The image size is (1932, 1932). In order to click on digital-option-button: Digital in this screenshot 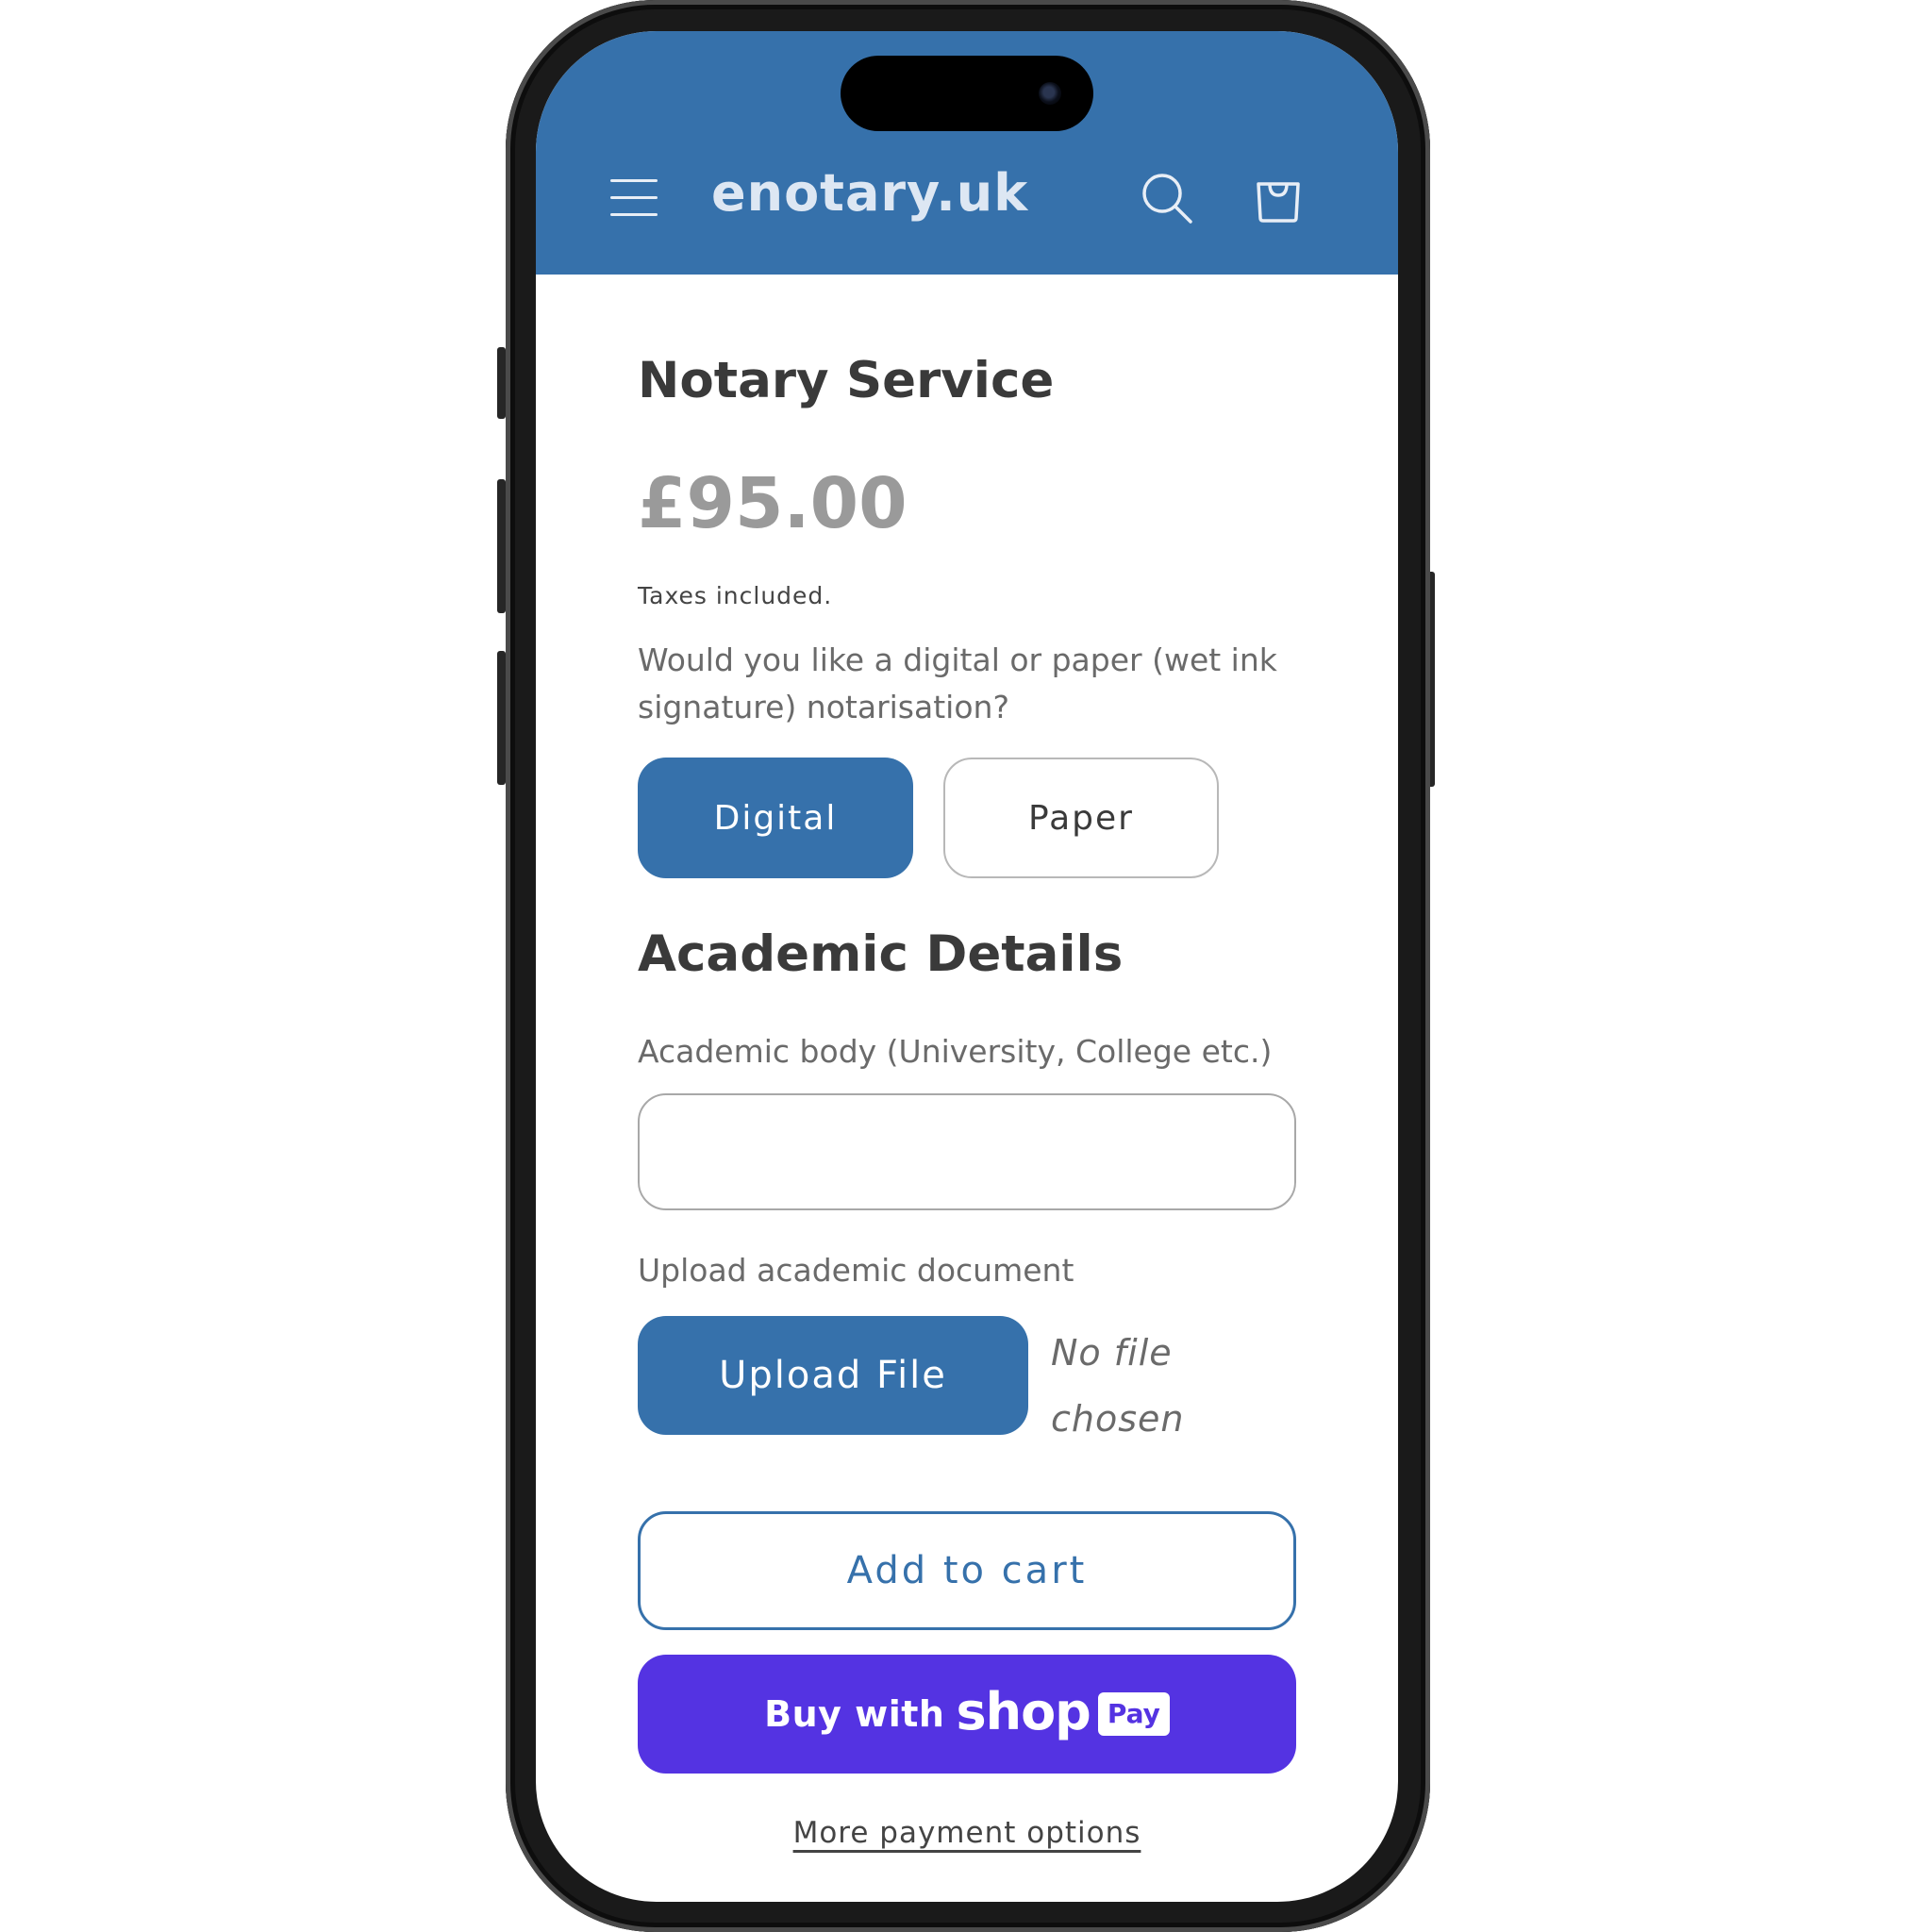, I will do `click(775, 818)`.